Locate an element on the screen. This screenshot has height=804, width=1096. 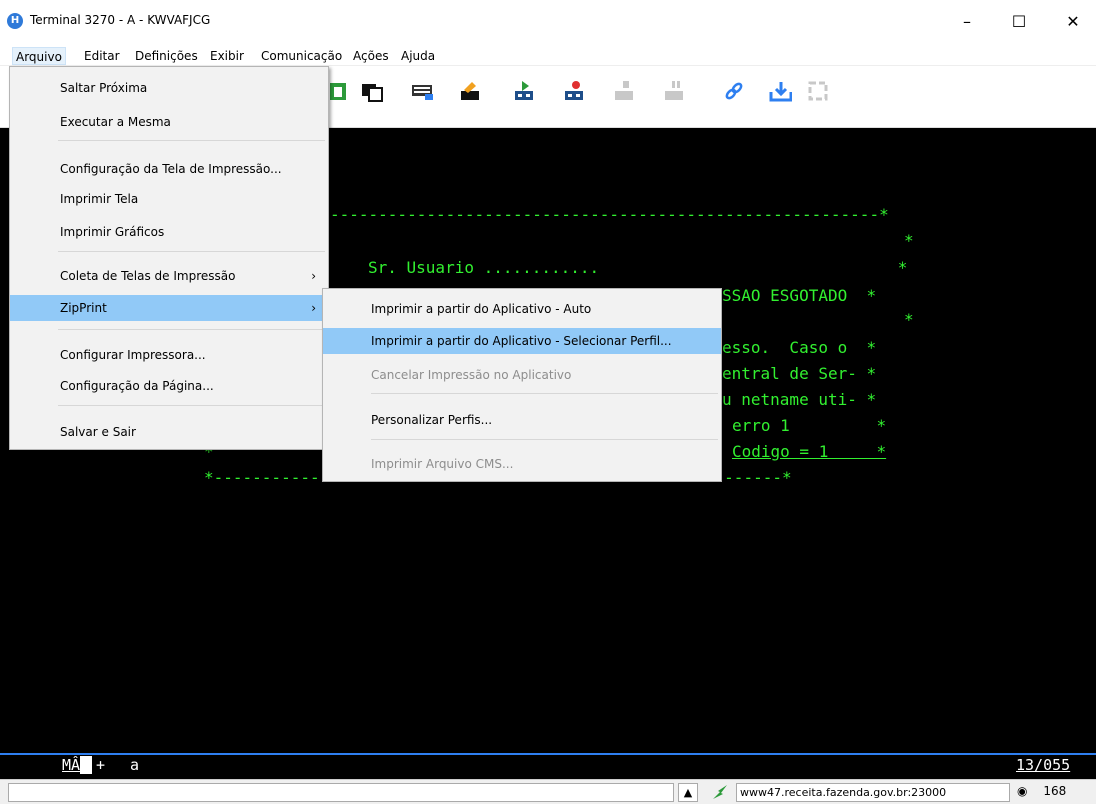
menu-item-salvar-sair: Salvar e Sair is located at coordinates (169, 432).